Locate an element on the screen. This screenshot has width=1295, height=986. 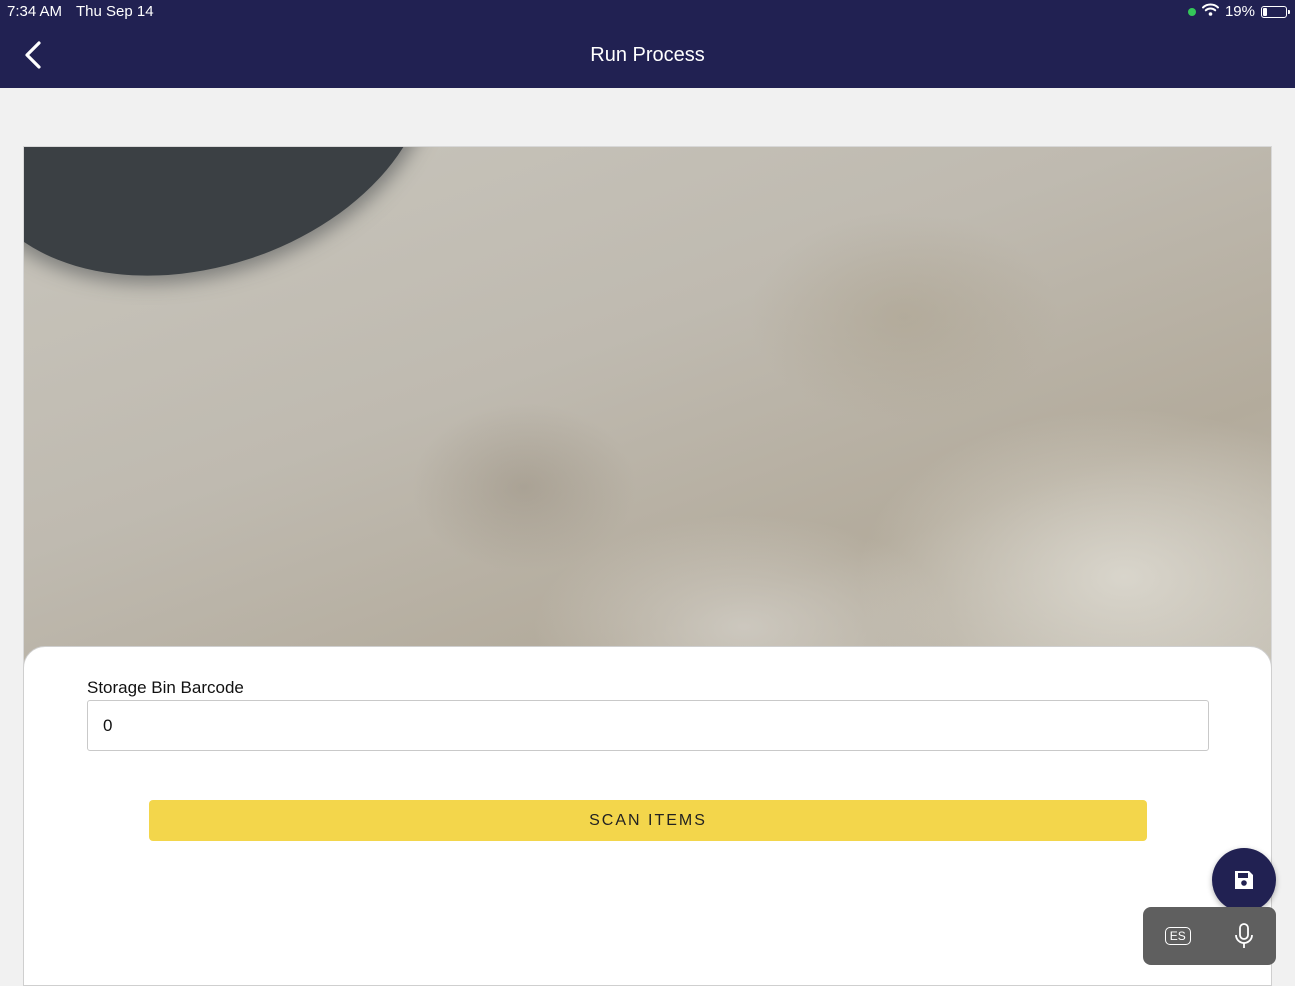
storage-bin-barcode-input is located at coordinates (648, 725).